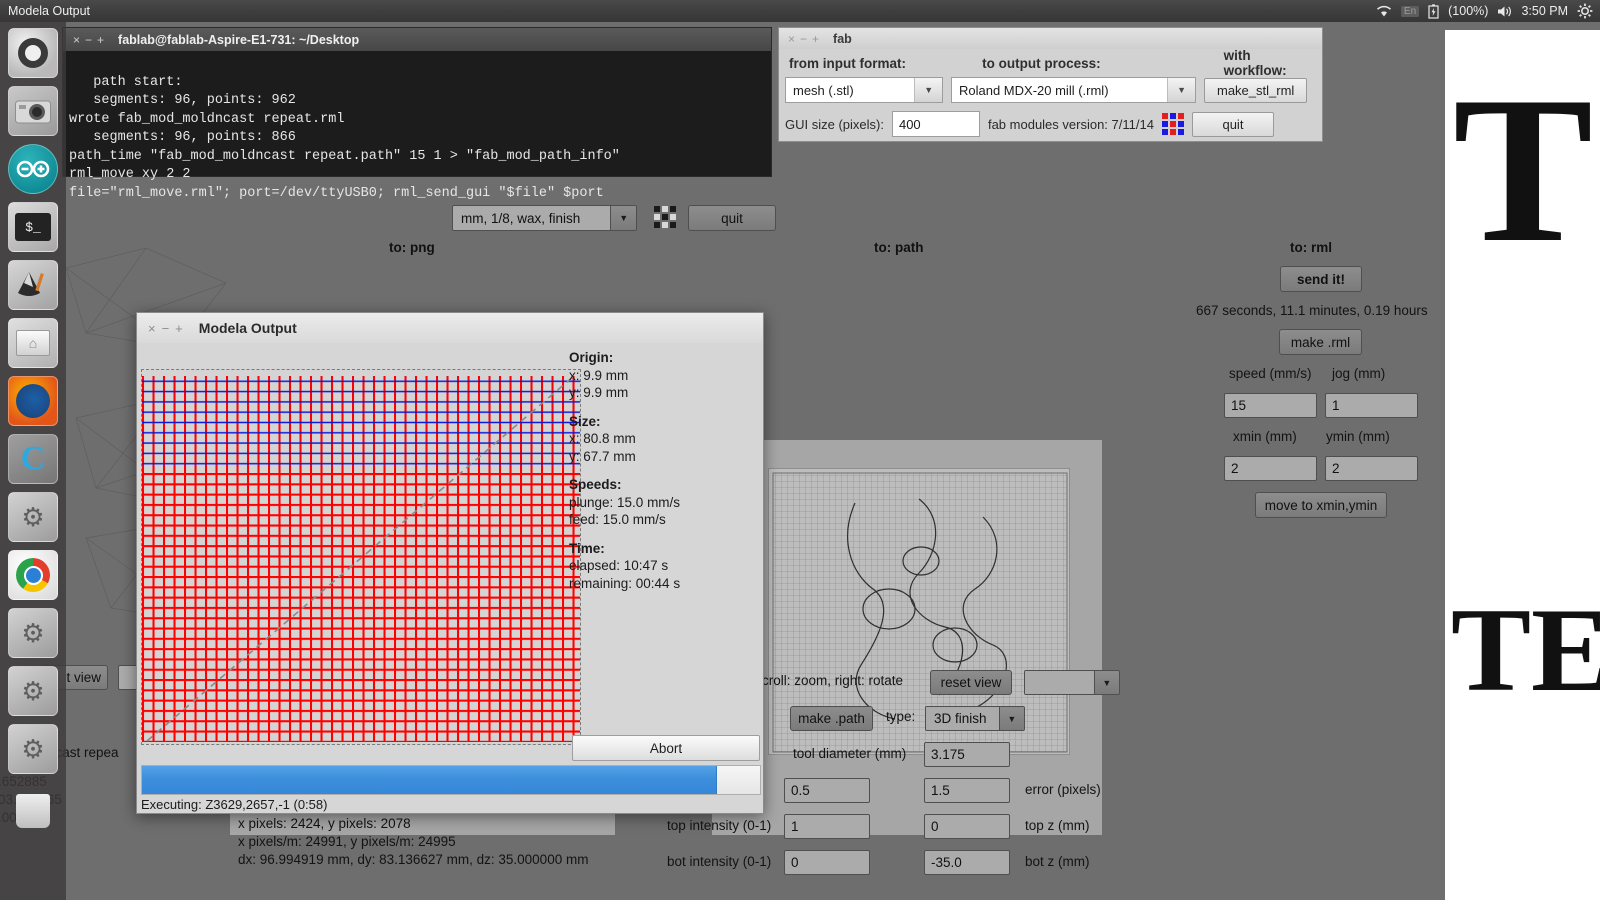  I want to click on keyboard-layout-indicator: En, so click(1410, 11).